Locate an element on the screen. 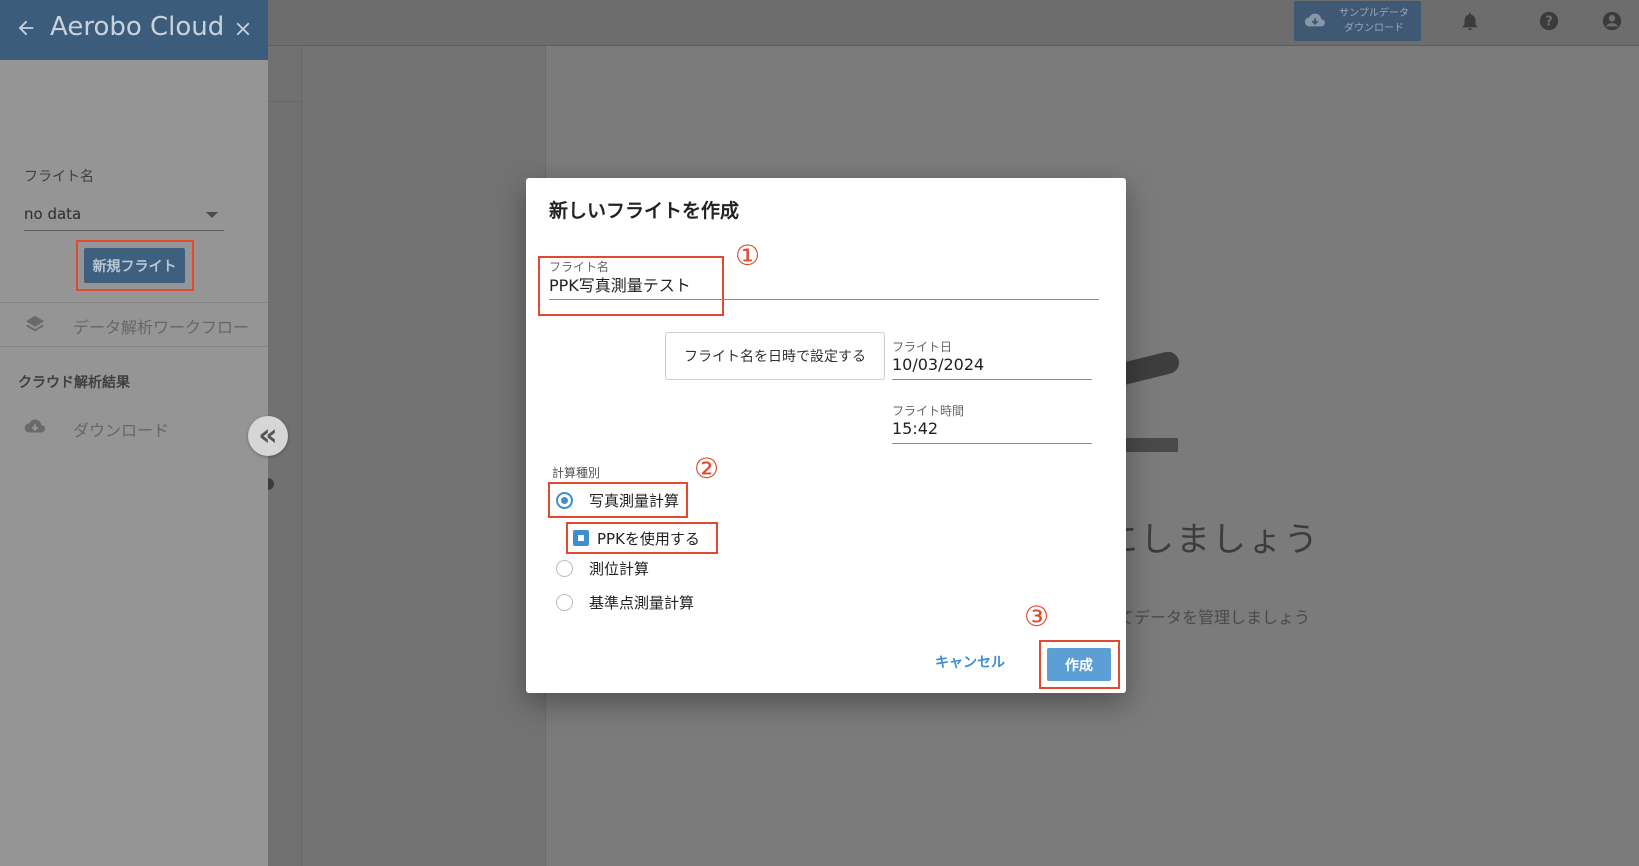 Image resolution: width=1639 pixels, height=866 pixels. radio-label: 写真測量計算 is located at coordinates (634, 500).